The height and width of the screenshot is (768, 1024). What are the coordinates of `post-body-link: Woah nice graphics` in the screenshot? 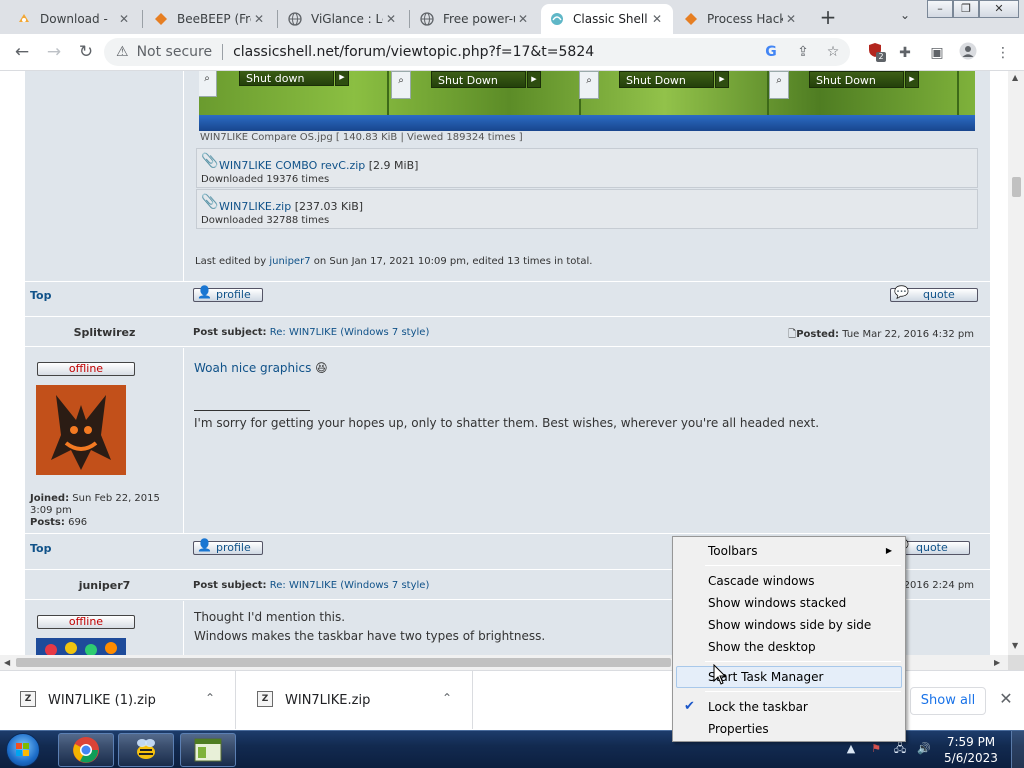 It's located at (252, 368).